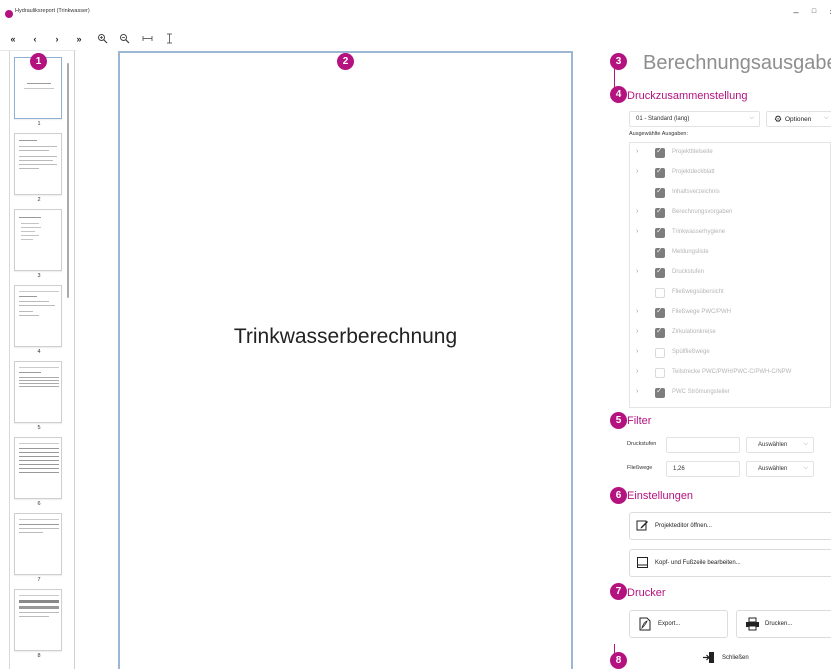 The height and width of the screenshot is (669, 831). Describe the element at coordinates (39, 276) in the screenshot. I see `thumbnail-label: 3` at that location.